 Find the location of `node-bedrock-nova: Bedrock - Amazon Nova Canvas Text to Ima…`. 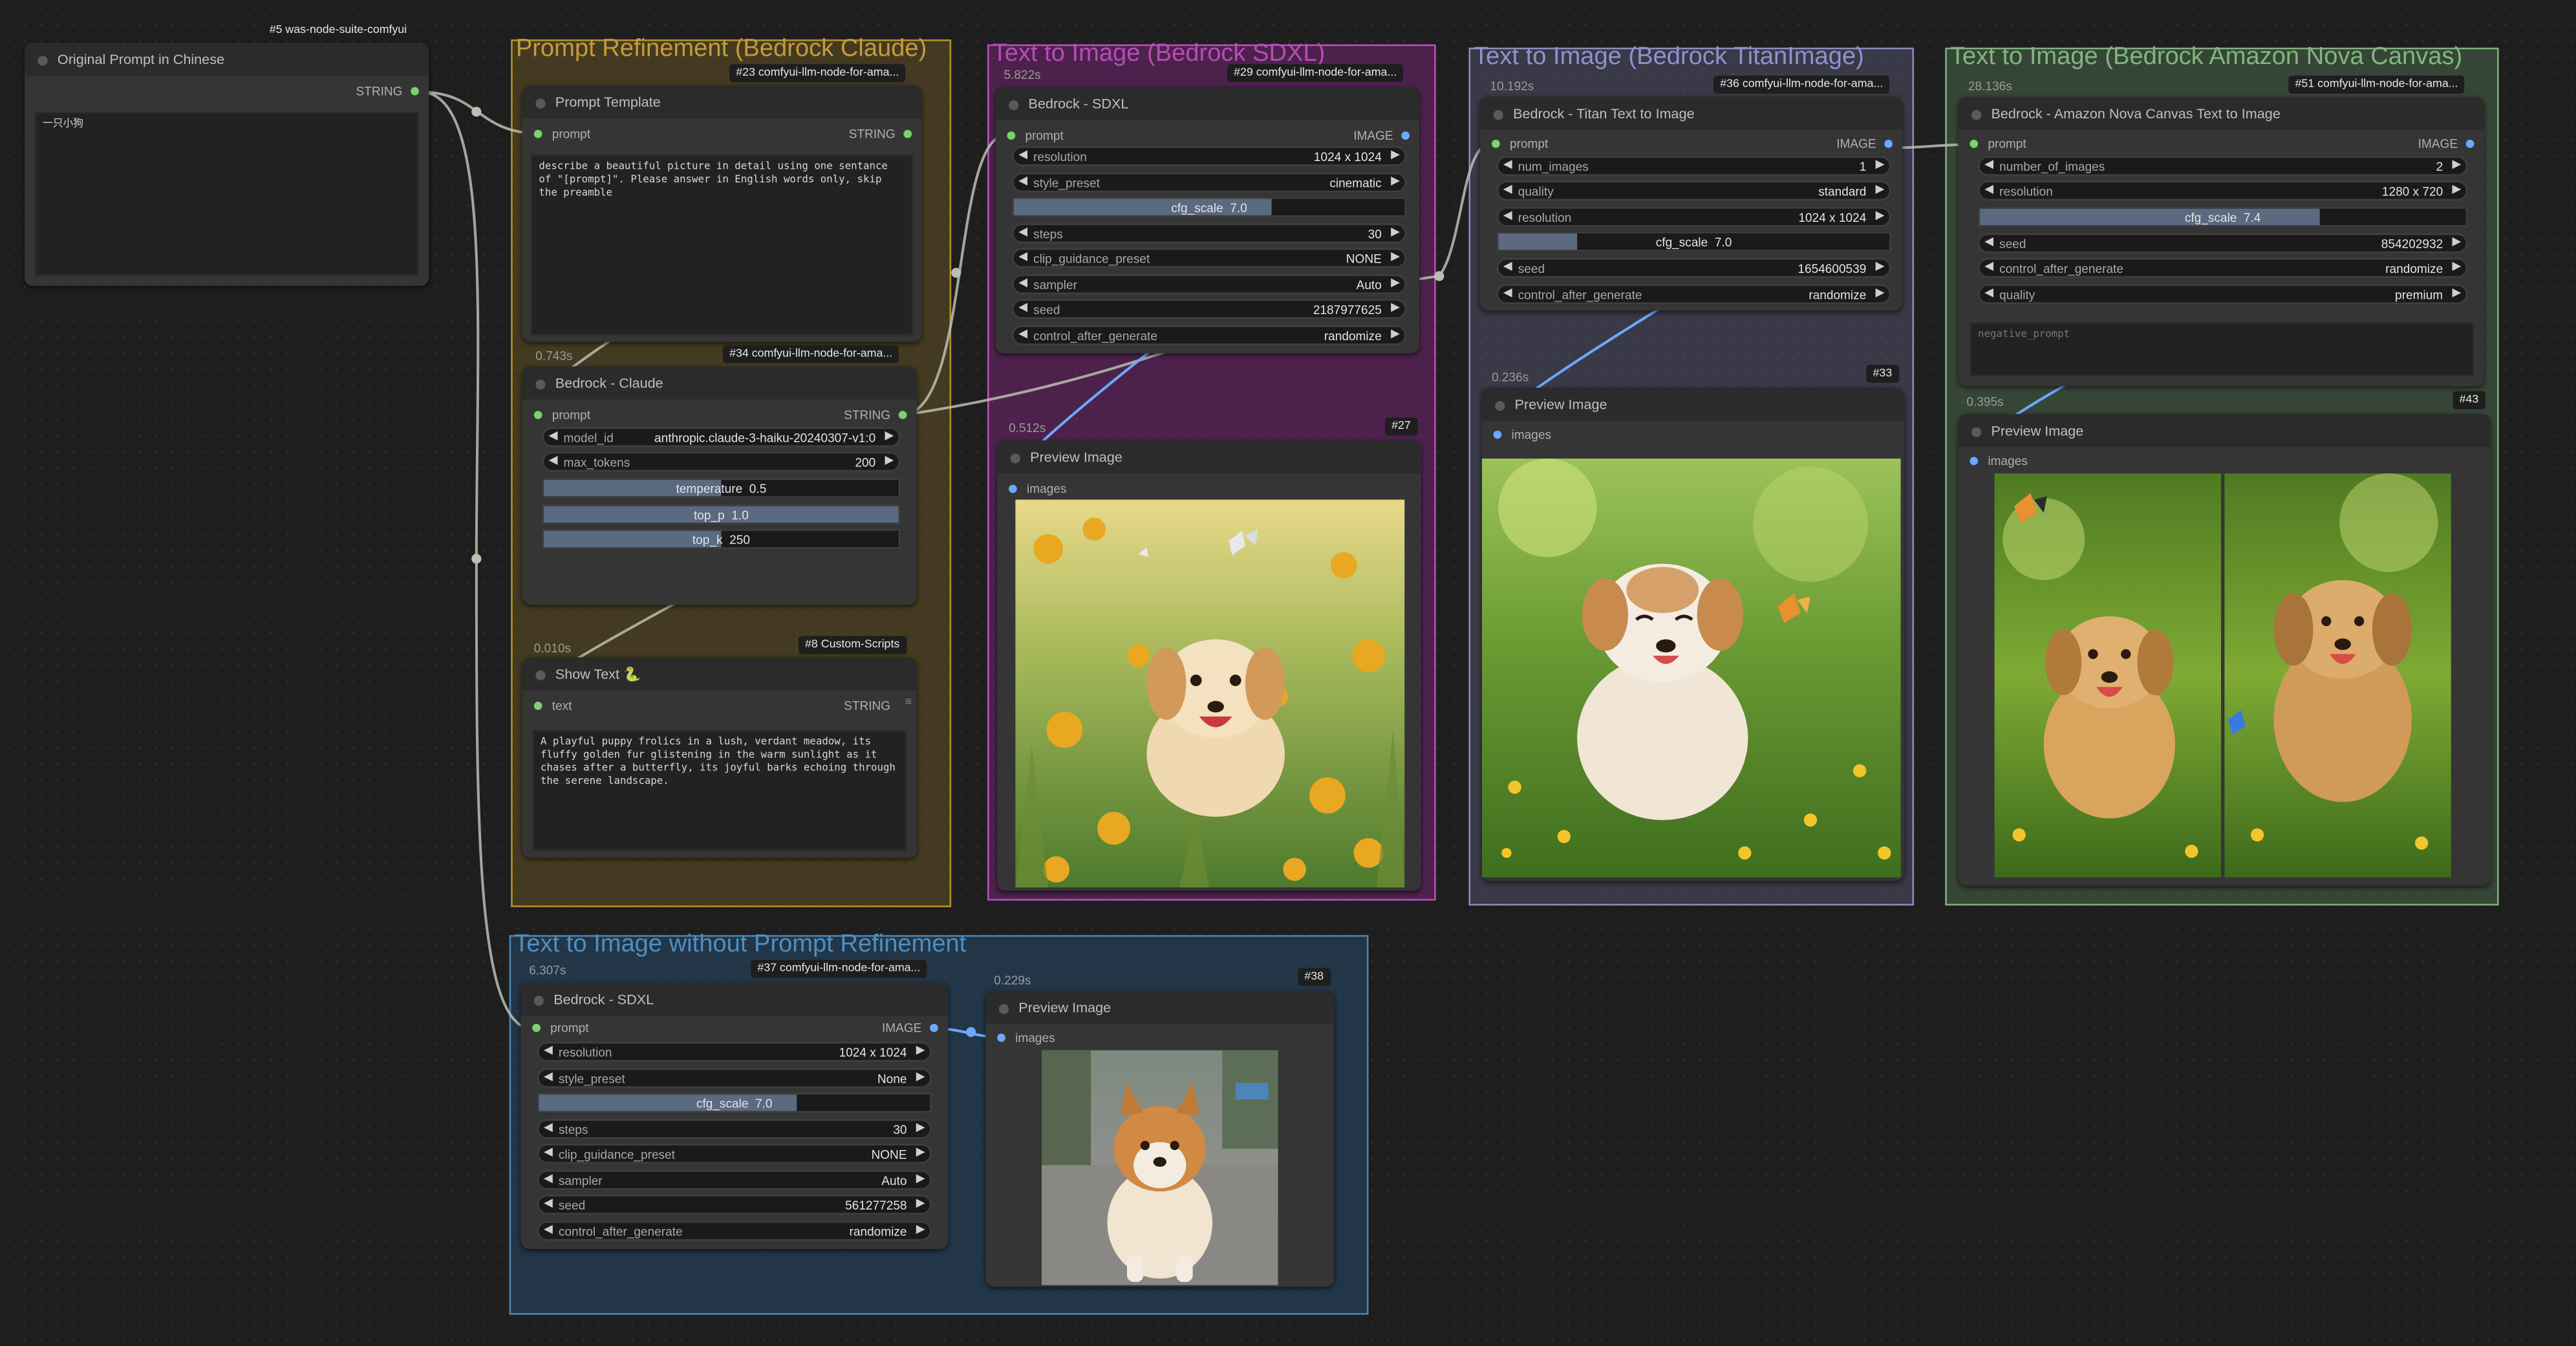

node-bedrock-nova: Bedrock - Amazon Nova Canvas Text to Ima… is located at coordinates (2221, 241).